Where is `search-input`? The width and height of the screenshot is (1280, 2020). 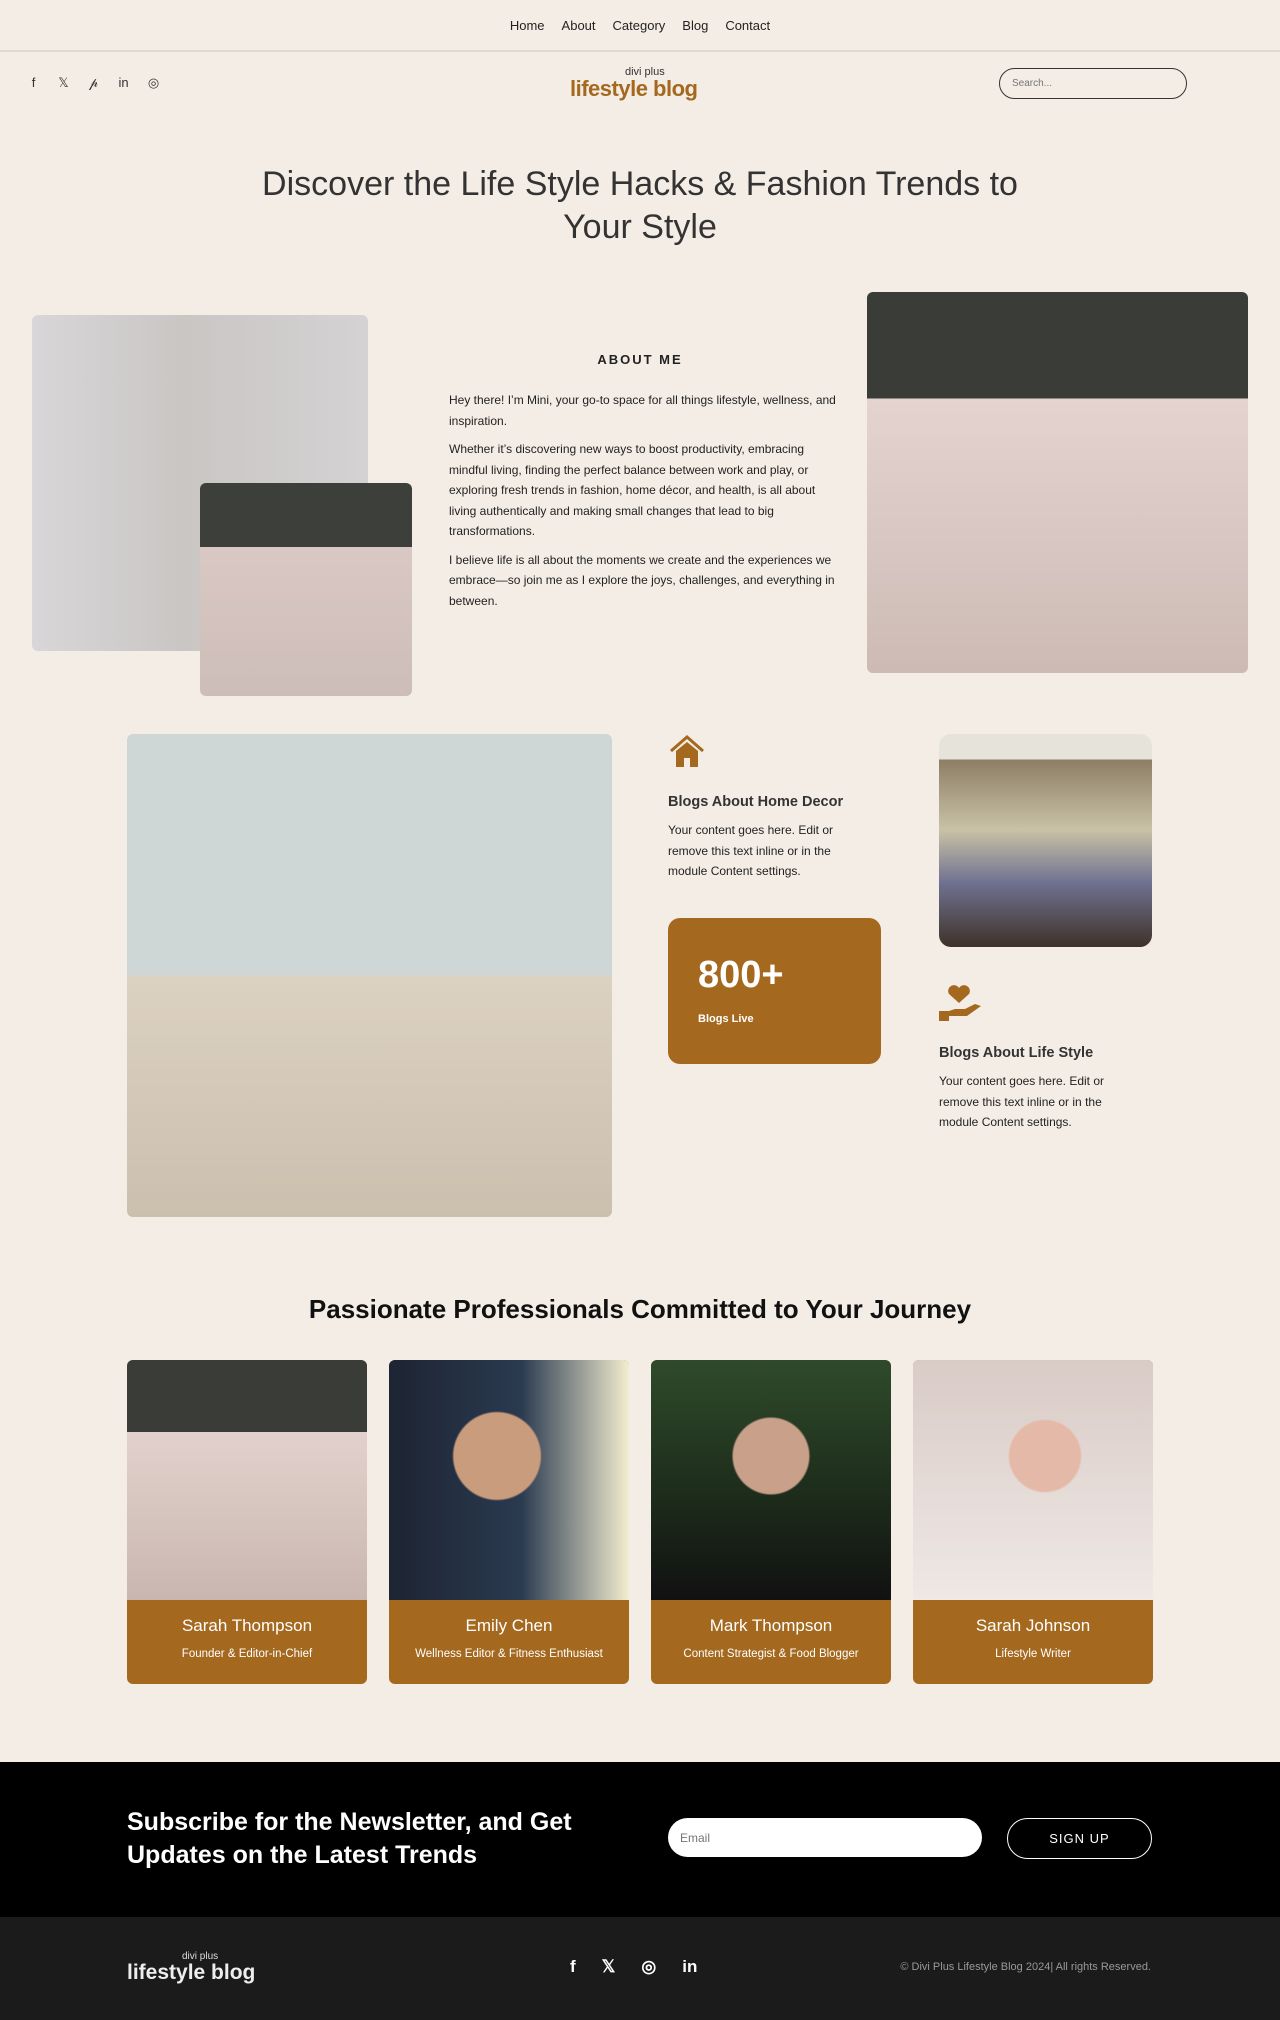
search-input is located at coordinates (1093, 83).